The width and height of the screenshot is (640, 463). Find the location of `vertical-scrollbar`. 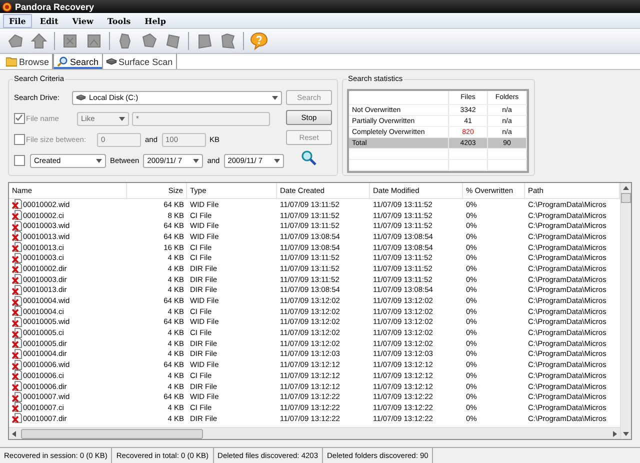

vertical-scrollbar is located at coordinates (625, 311).